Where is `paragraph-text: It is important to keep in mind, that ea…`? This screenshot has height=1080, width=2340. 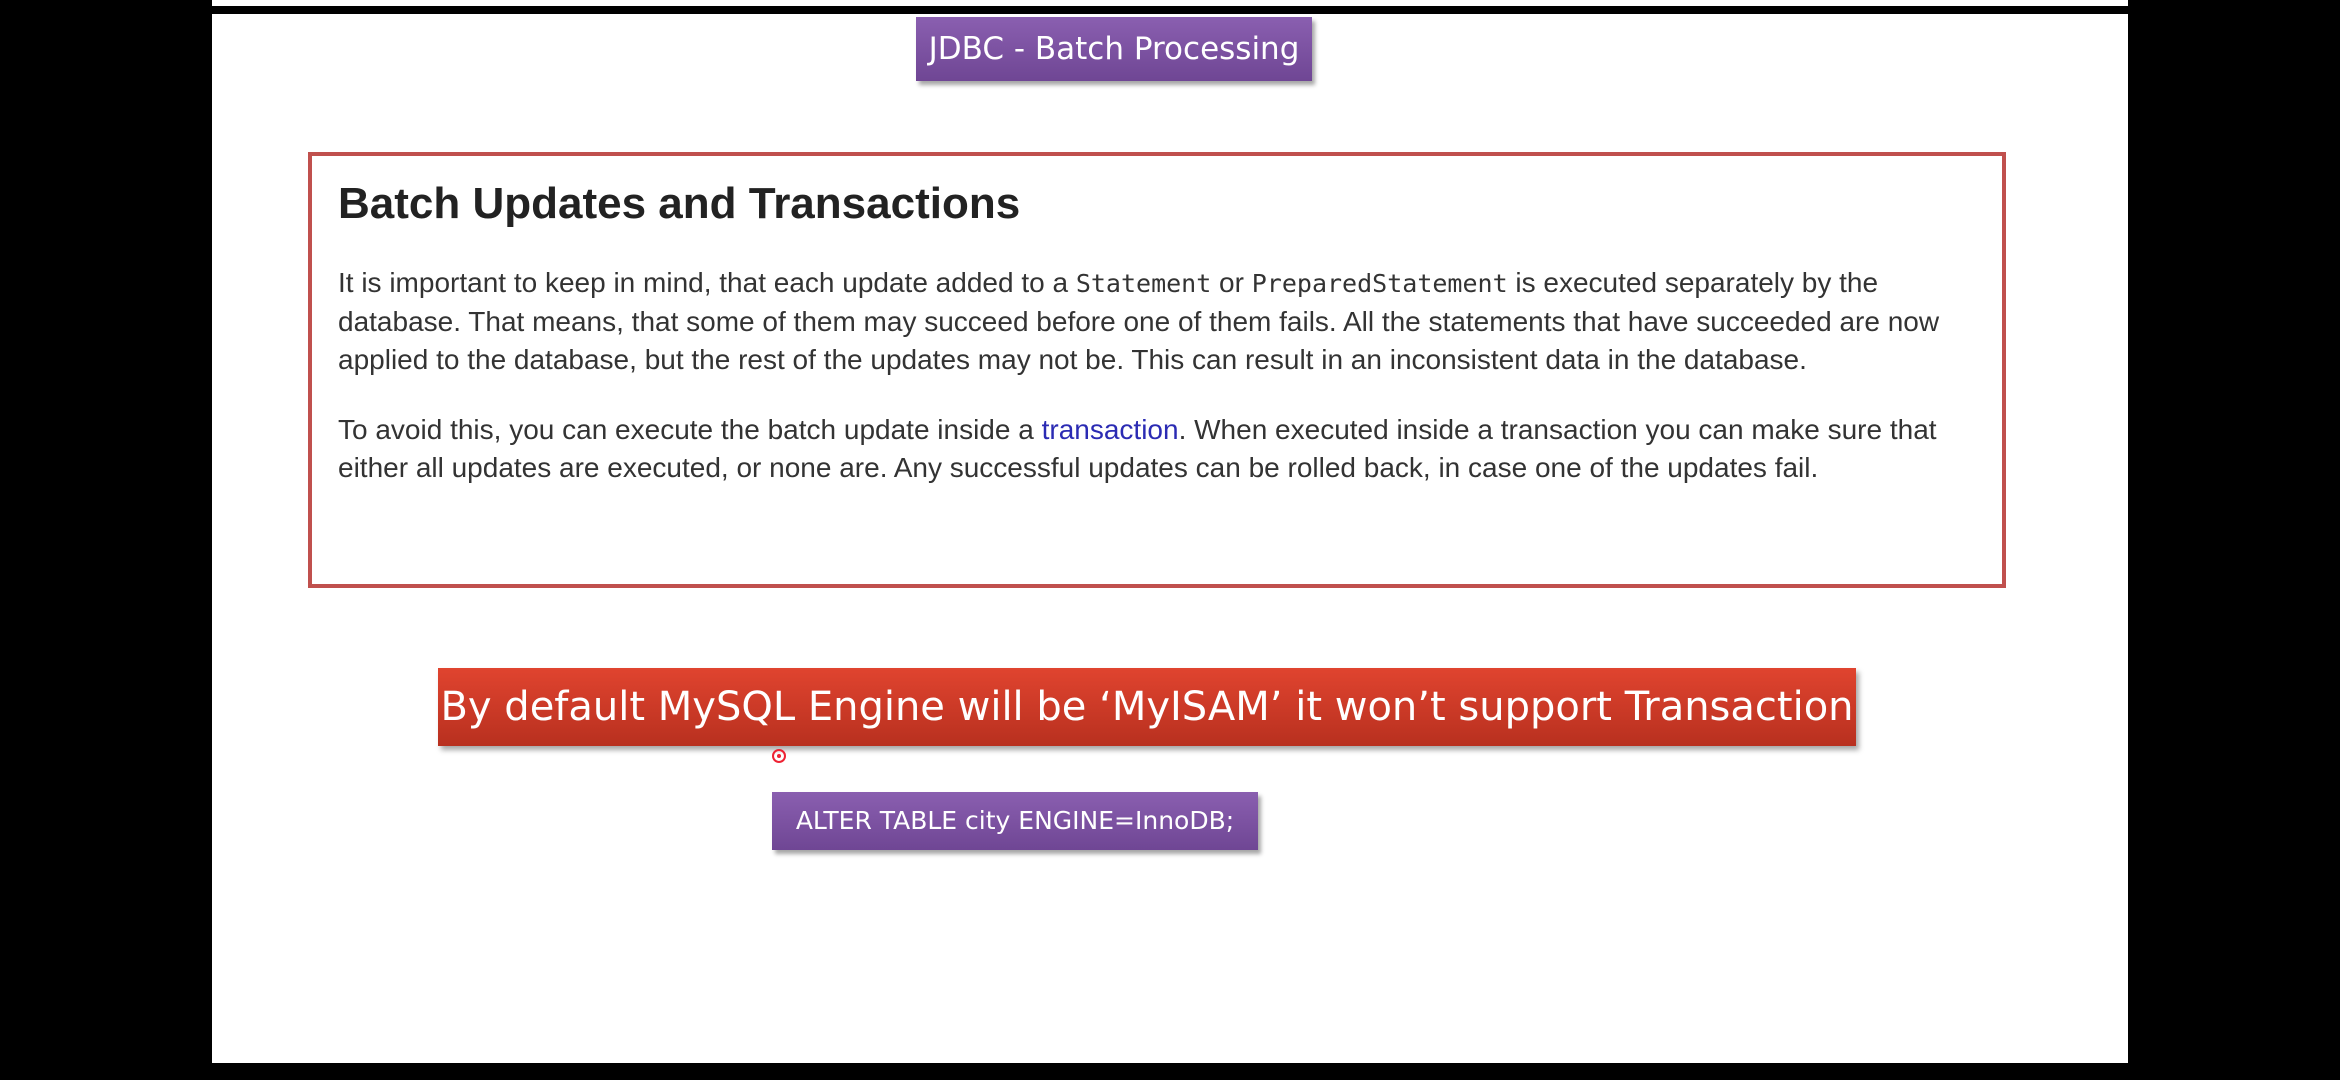
paragraph-text: It is important to keep in mind, that ea… is located at coordinates (707, 282).